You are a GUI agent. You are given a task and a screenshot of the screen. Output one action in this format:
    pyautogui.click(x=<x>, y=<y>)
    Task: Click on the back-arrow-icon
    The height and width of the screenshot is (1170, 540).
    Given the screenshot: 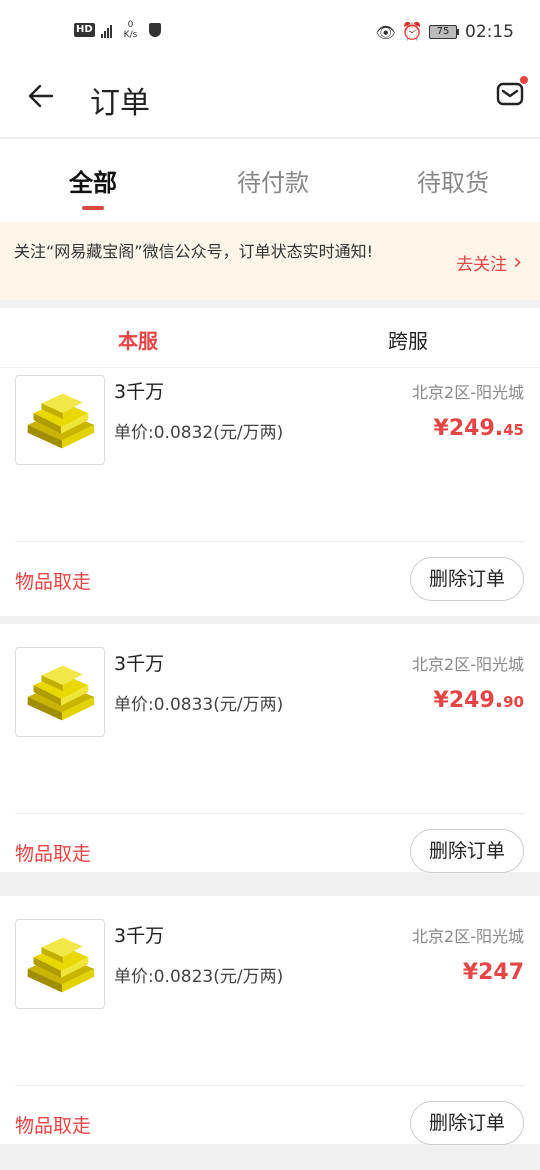 What is the action you would take?
    pyautogui.click(x=42, y=96)
    